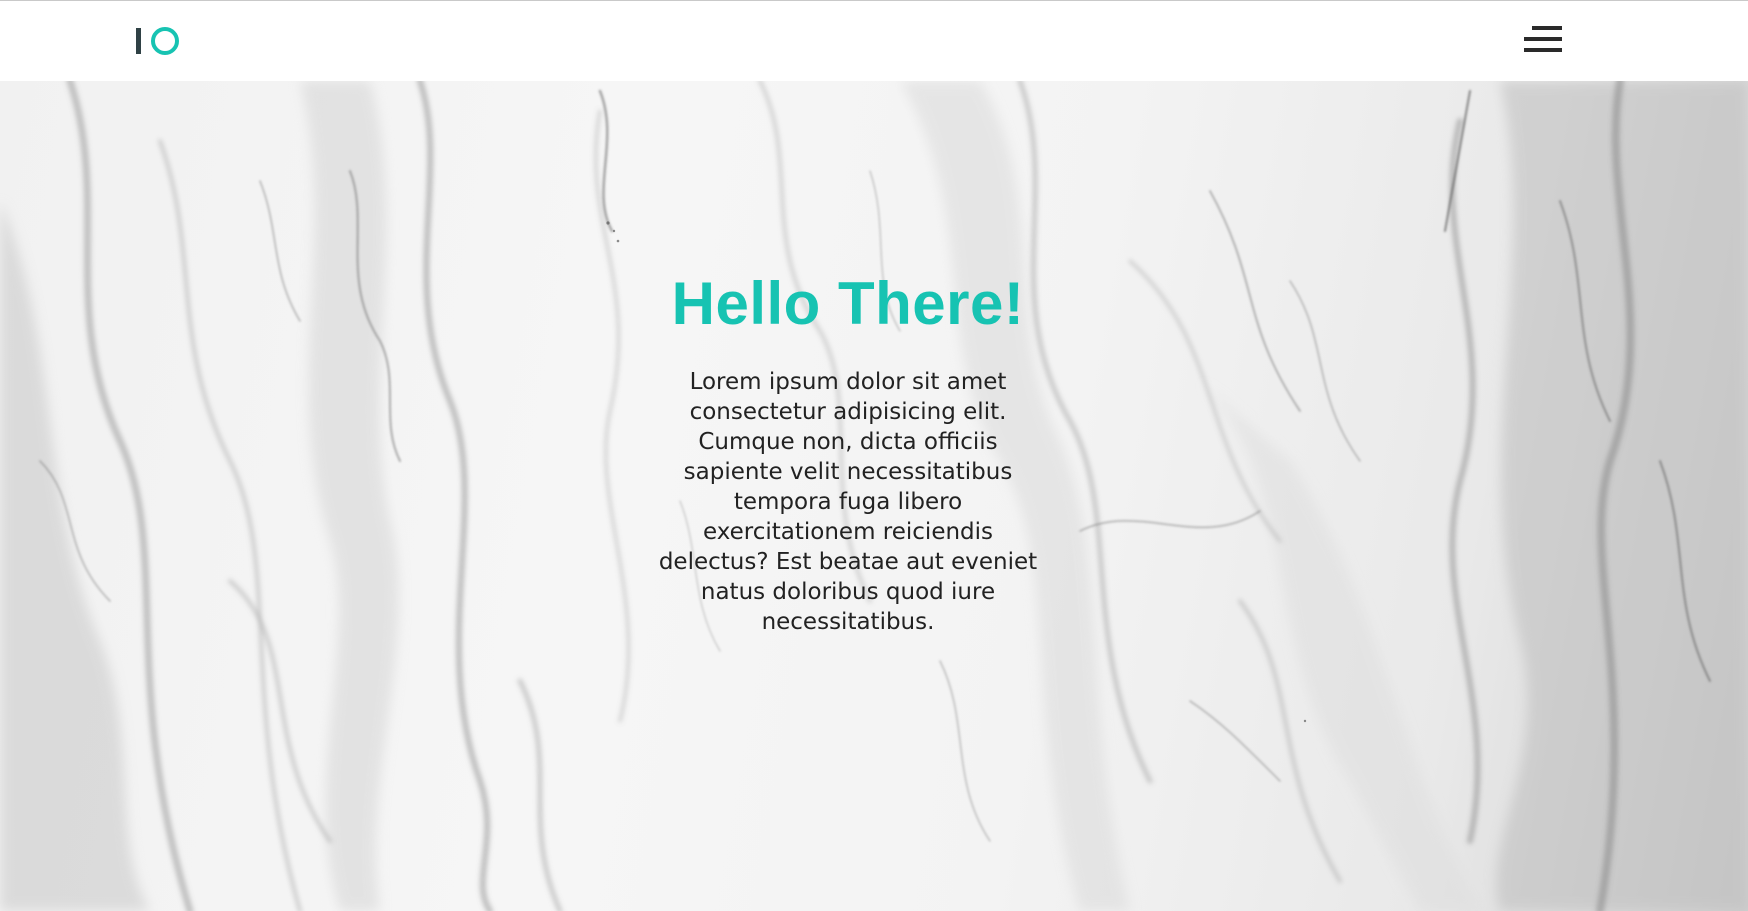 The height and width of the screenshot is (911, 1748). I want to click on site-header, so click(874, 40).